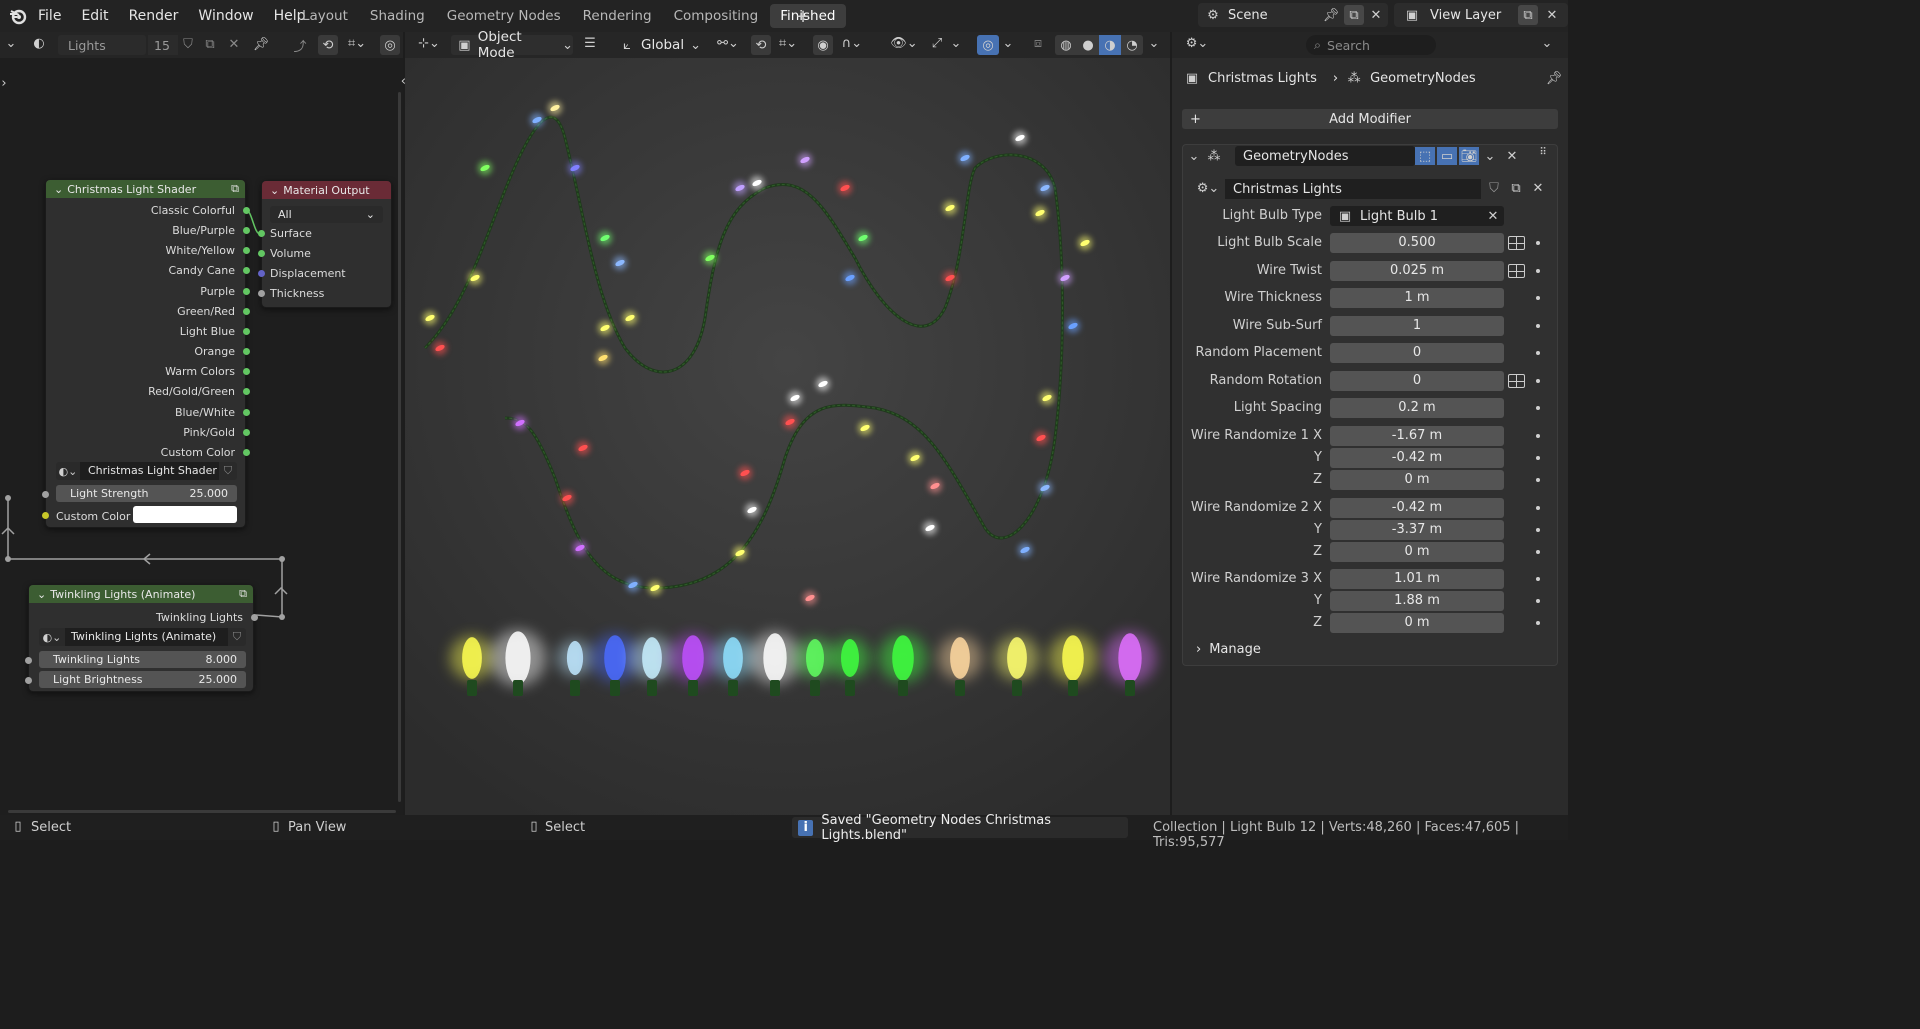 The height and width of the screenshot is (1029, 1920). I want to click on new-view-layer-icon: ⧉, so click(1528, 15).